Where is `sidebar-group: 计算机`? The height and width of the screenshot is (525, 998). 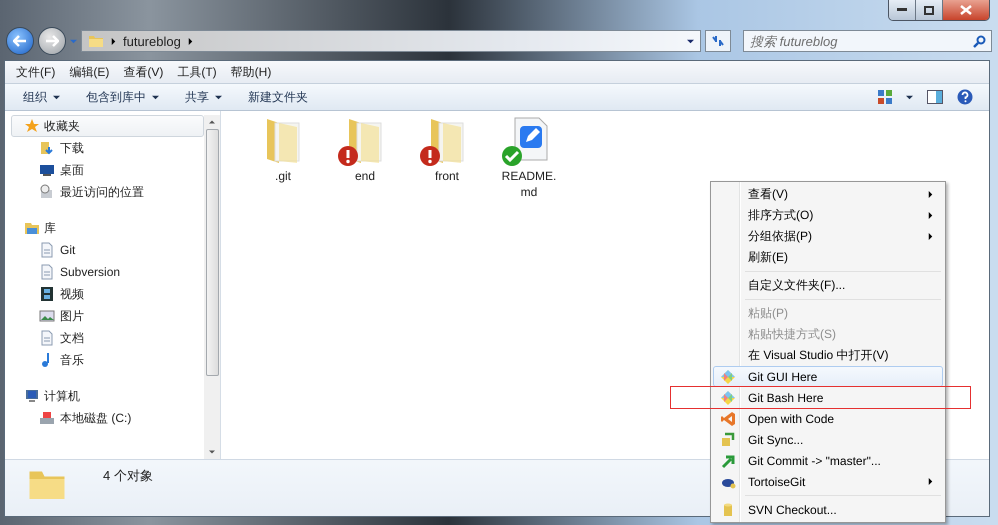 sidebar-group: 计算机 is located at coordinates (107, 396).